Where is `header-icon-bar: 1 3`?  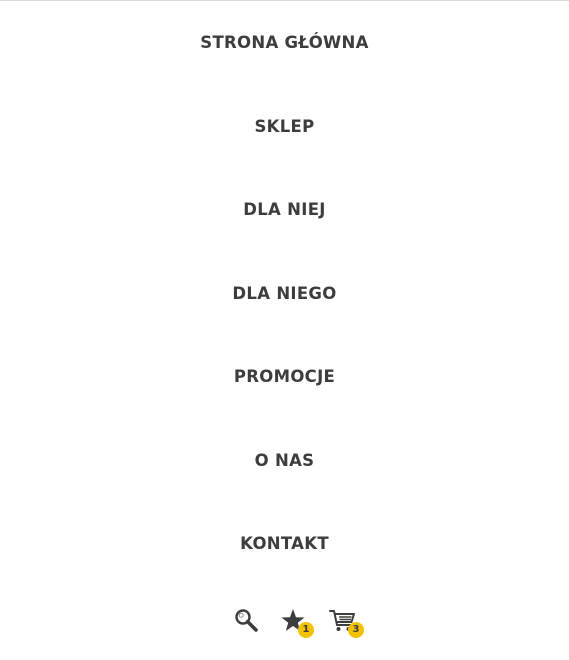 header-icon-bar: 1 3 is located at coordinates (284, 626).